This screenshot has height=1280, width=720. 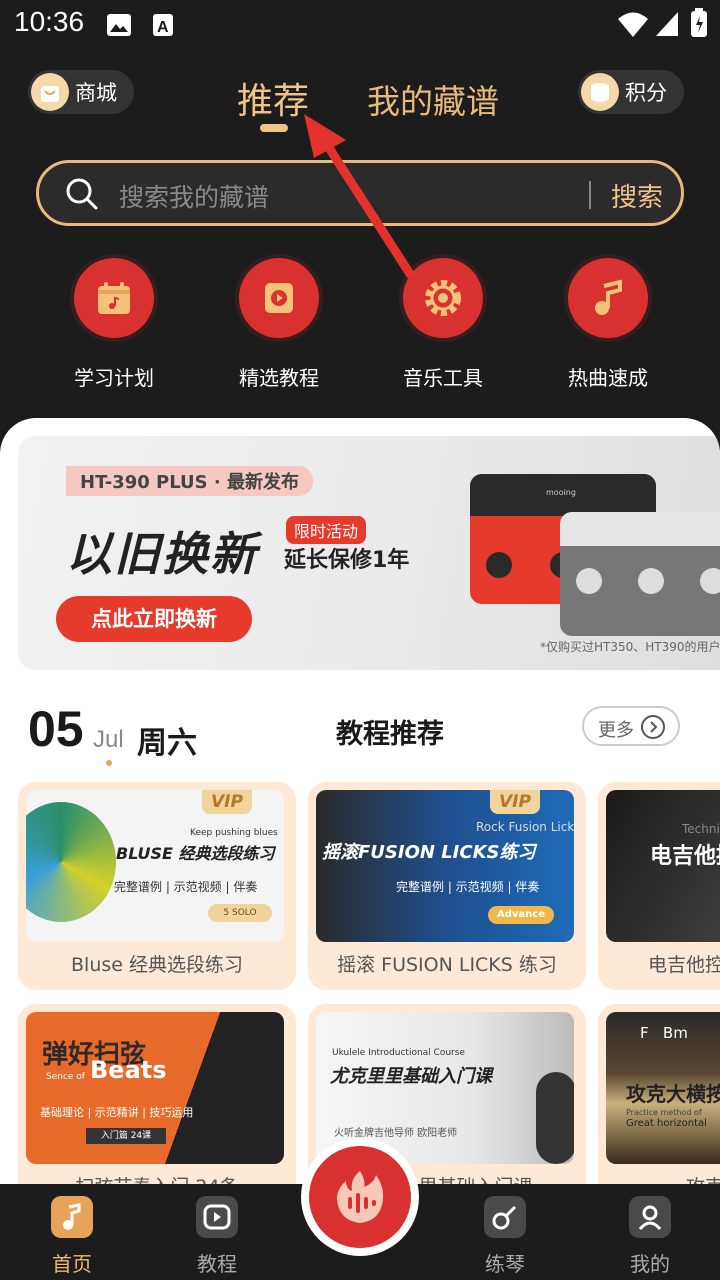 I want to click on points-label: 积分, so click(x=646, y=93).